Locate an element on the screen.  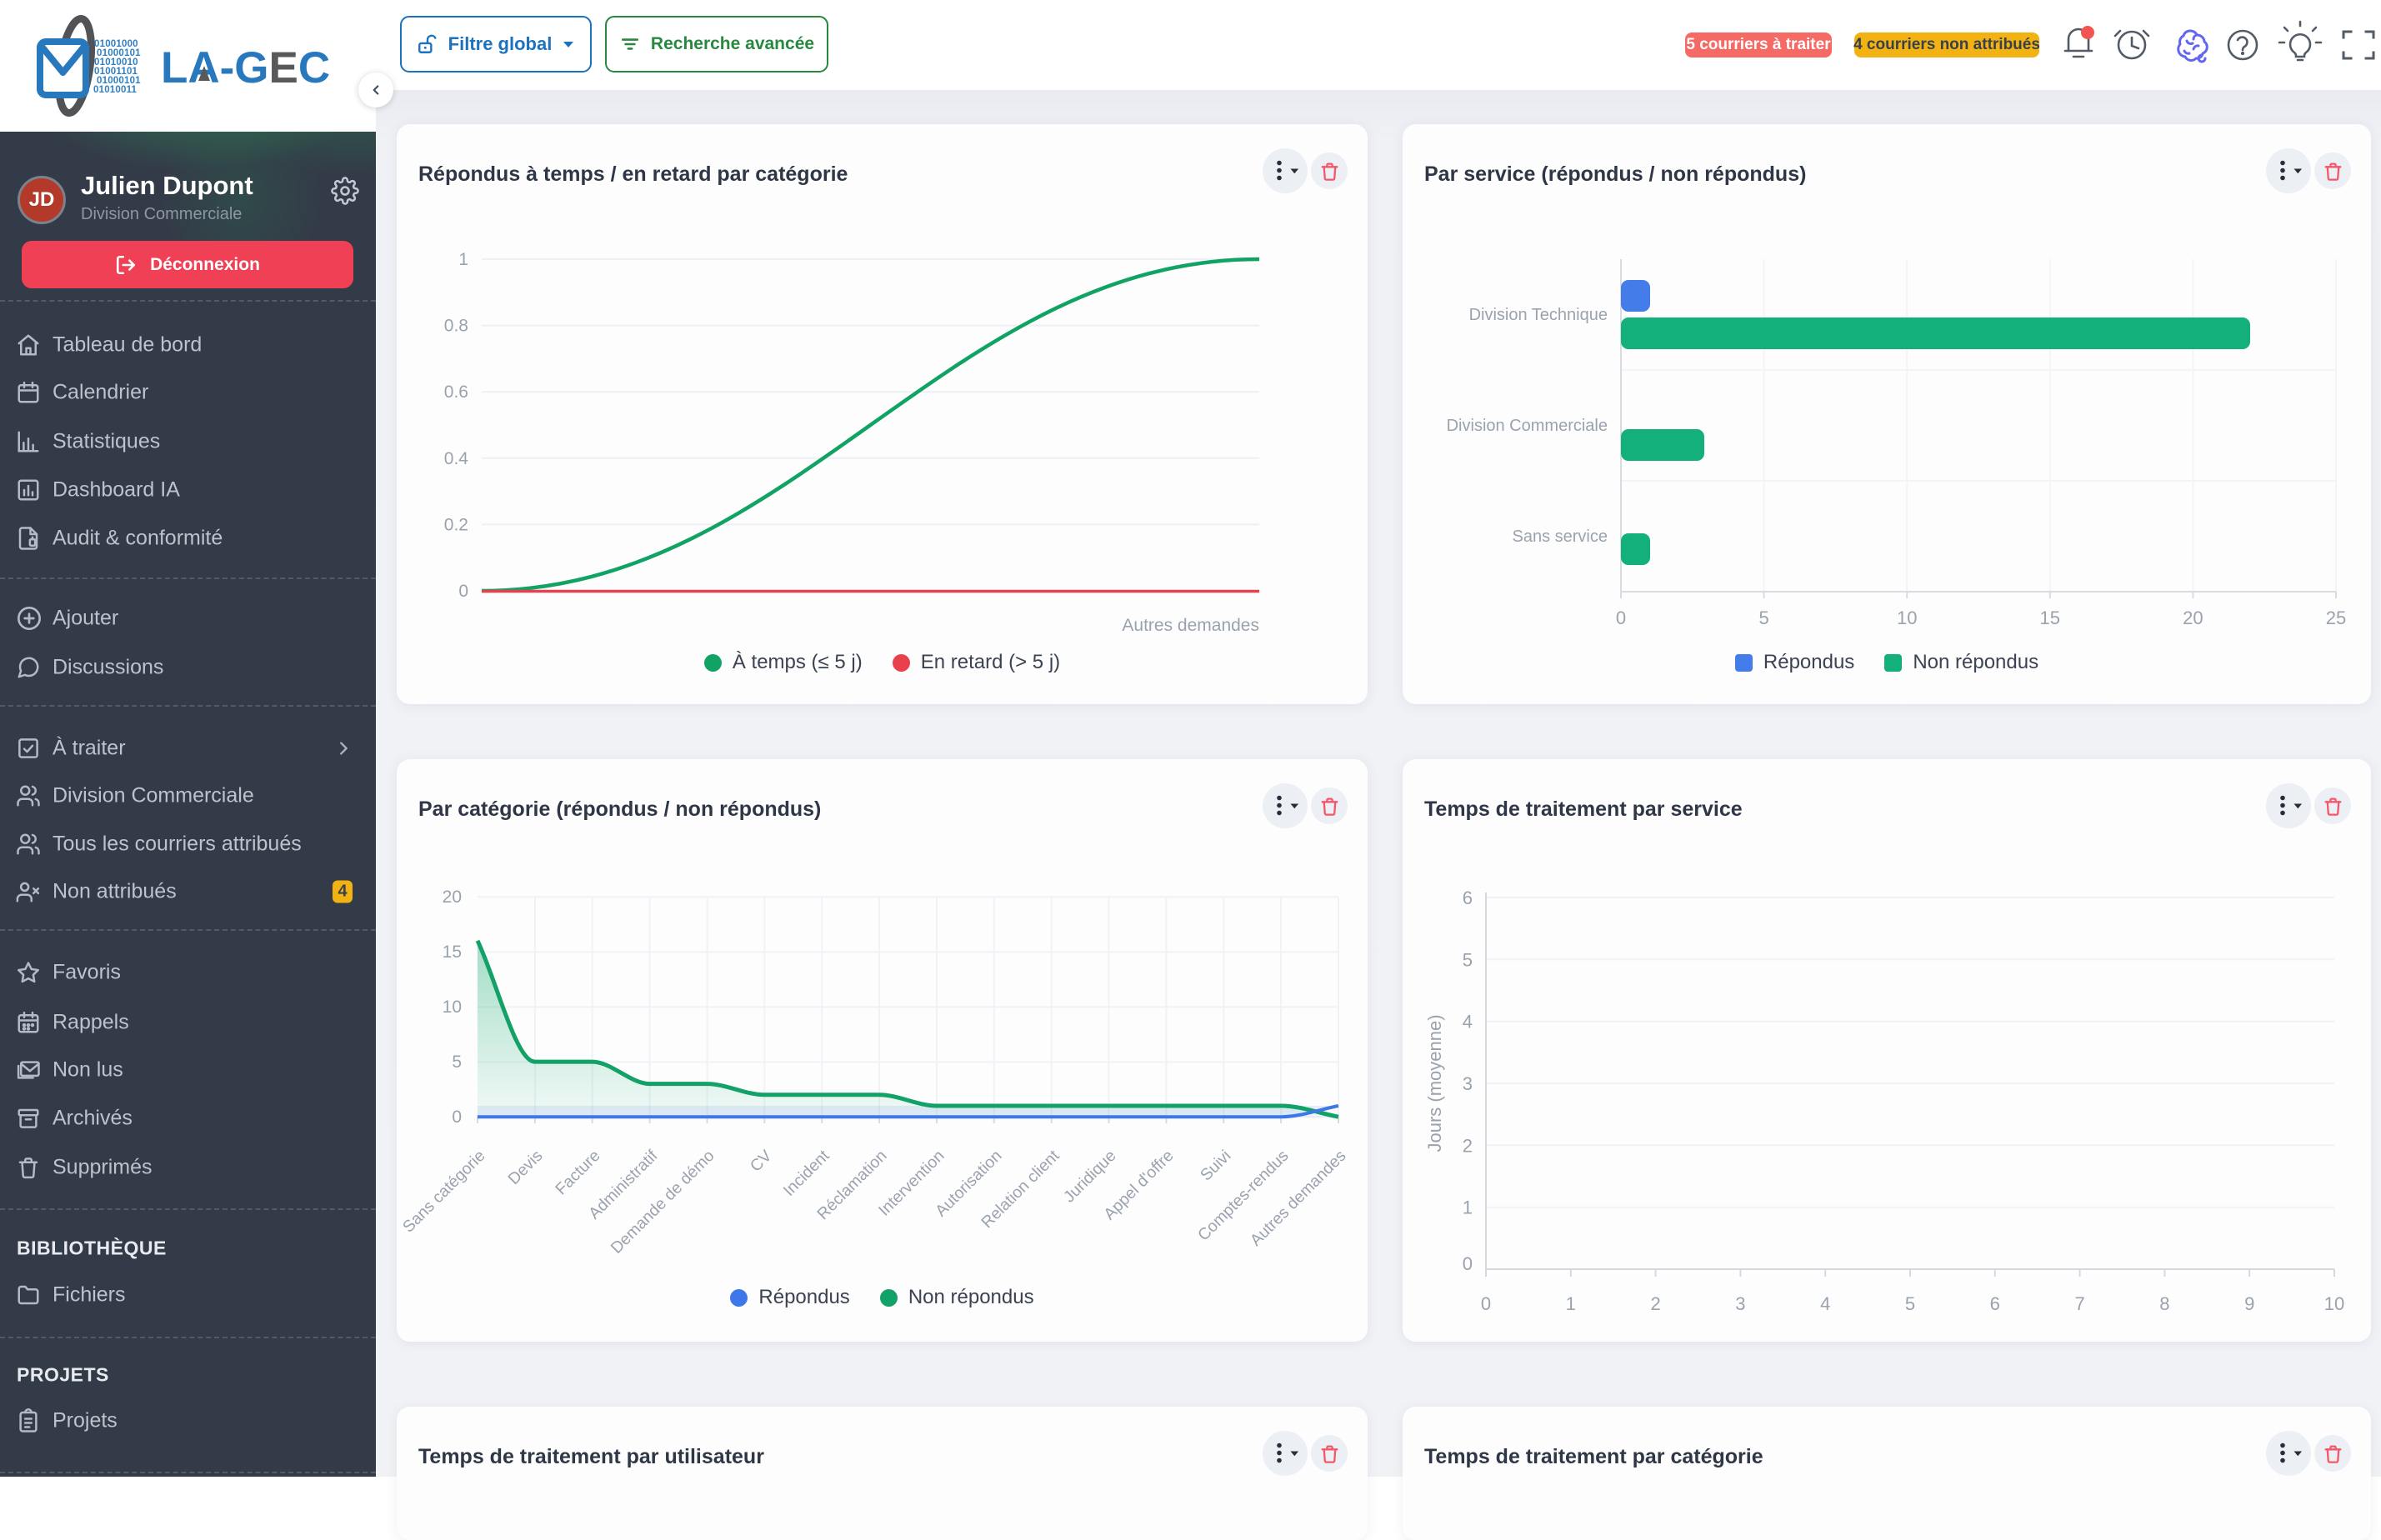
svg-text: Incident is located at coordinates (806, 1173).